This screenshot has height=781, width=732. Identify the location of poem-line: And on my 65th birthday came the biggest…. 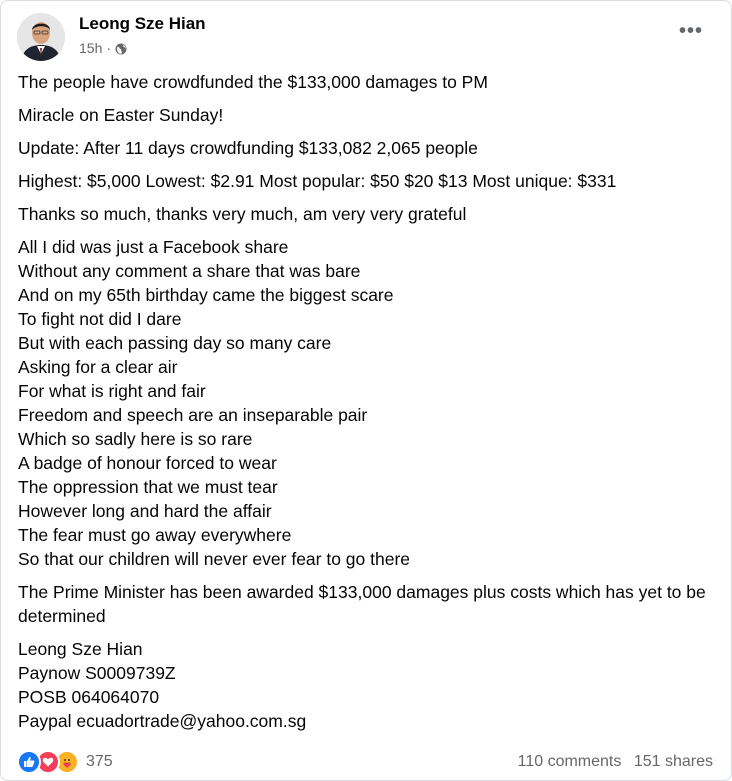
(206, 295).